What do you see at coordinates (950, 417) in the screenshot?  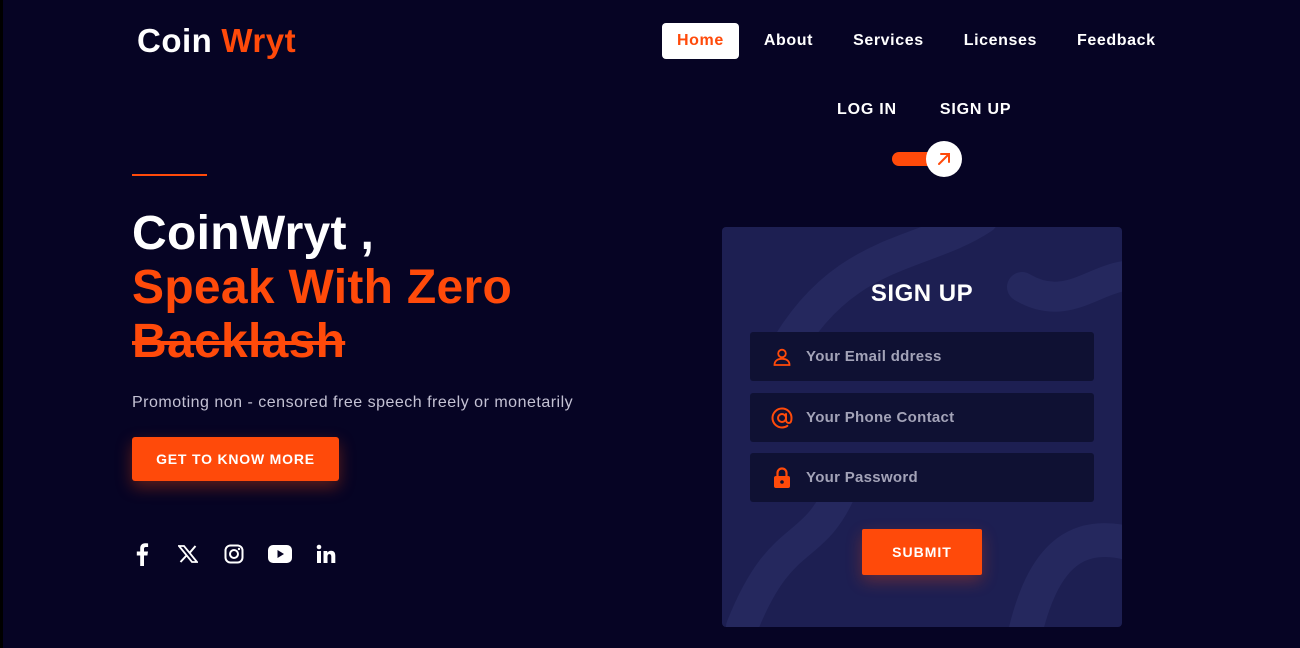 I see `phone-input` at bounding box center [950, 417].